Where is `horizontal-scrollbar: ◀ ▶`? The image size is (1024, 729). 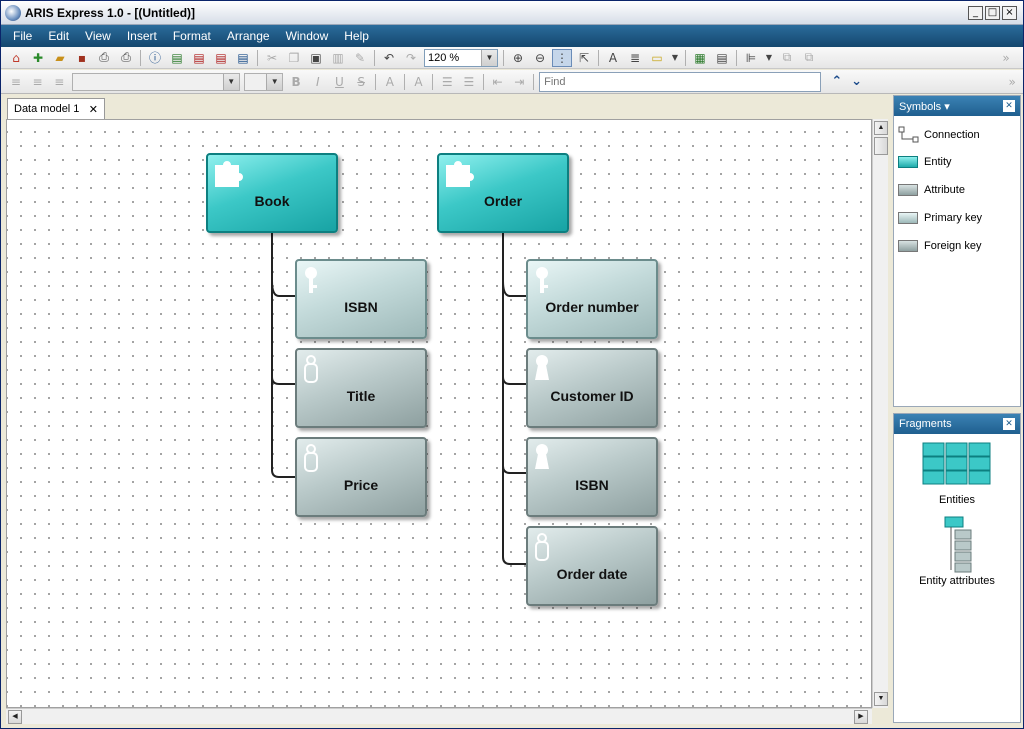 horizontal-scrollbar: ◀ ▶ is located at coordinates (439, 716).